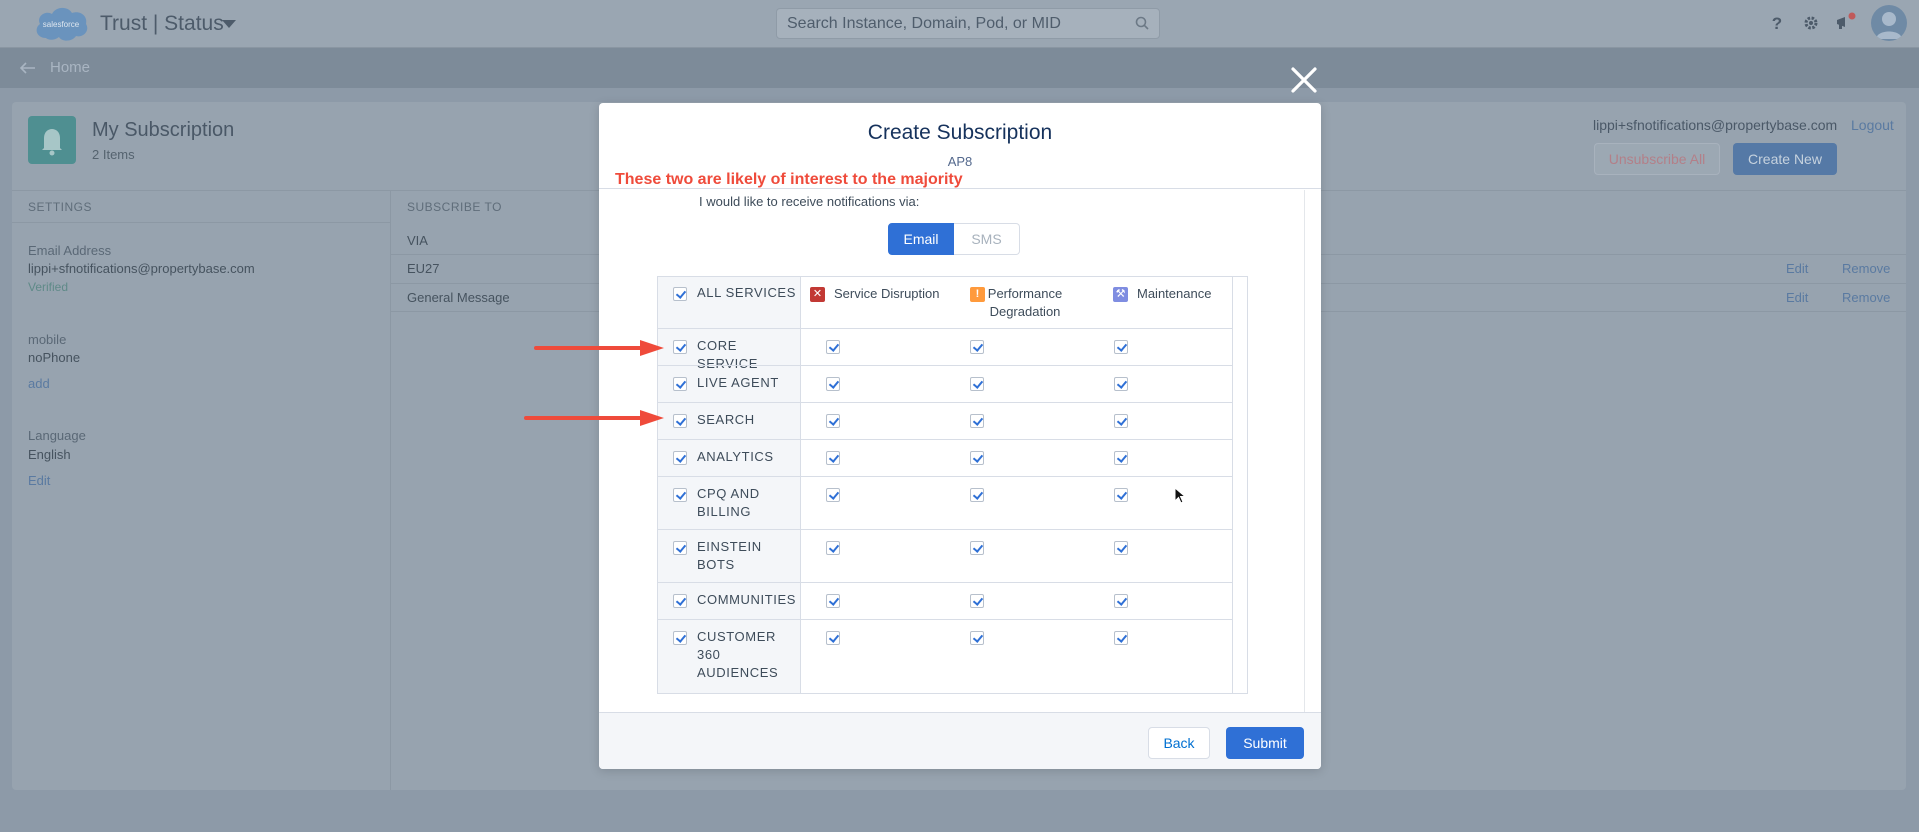  What do you see at coordinates (921, 239) in the screenshot?
I see `email-channel-button: Email` at bounding box center [921, 239].